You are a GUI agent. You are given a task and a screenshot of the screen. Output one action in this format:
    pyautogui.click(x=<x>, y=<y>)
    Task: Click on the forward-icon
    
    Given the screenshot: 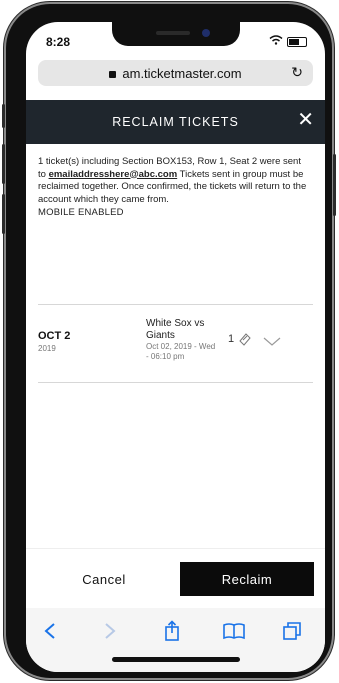 What is the action you would take?
    pyautogui.click(x=110, y=631)
    